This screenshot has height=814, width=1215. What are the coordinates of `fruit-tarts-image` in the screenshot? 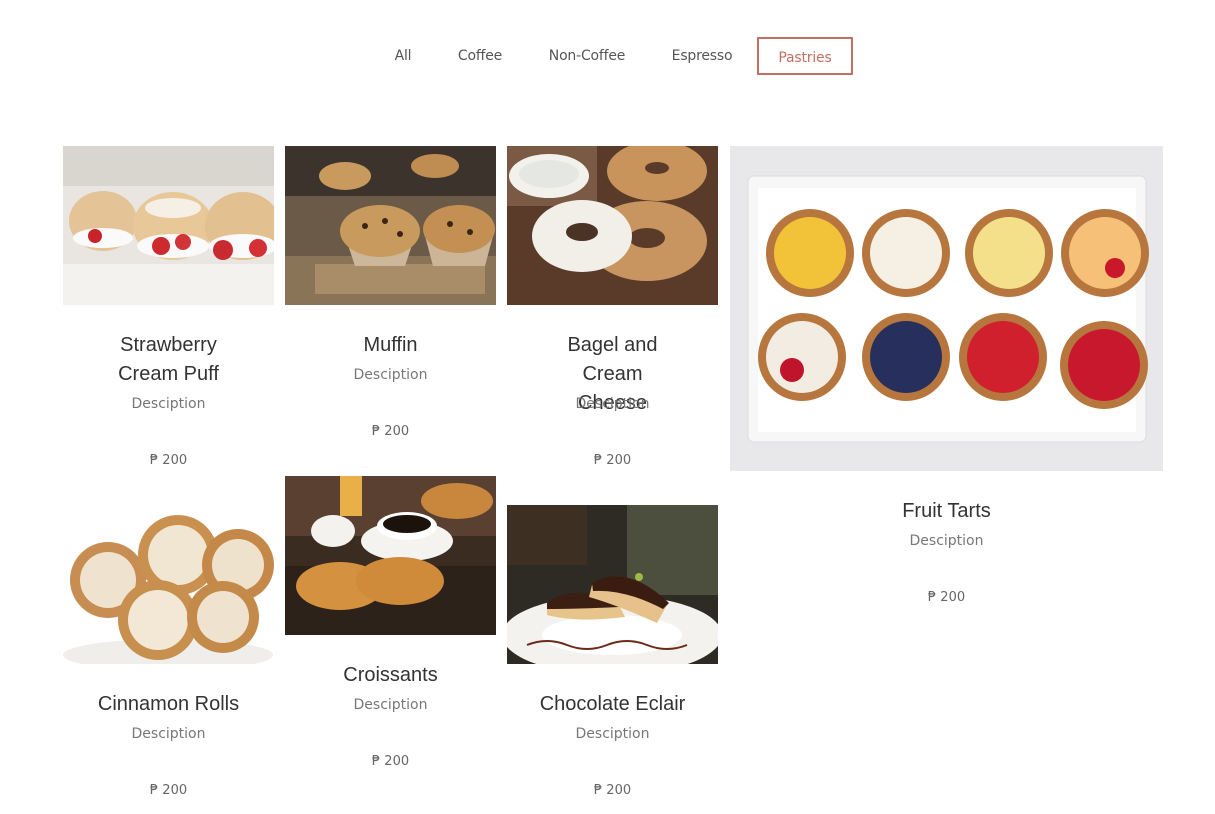 It's located at (946, 308).